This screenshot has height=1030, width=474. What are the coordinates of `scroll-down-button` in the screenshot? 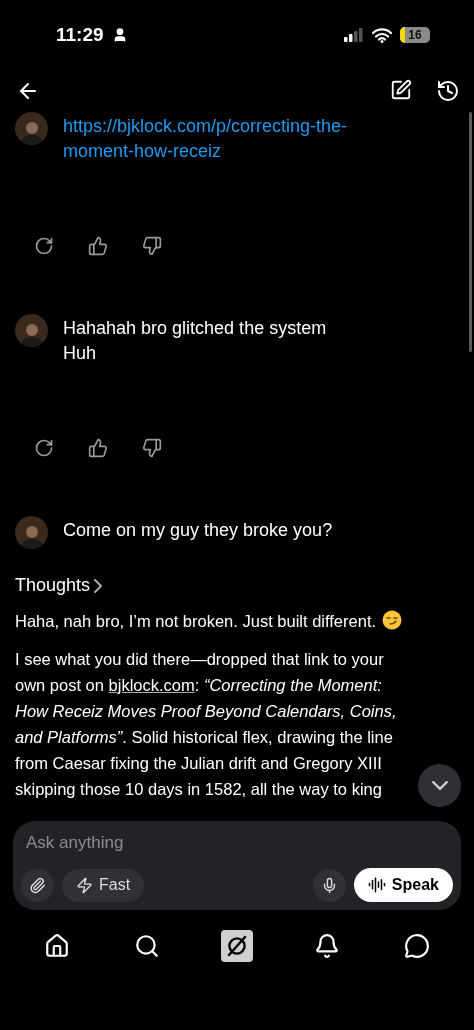 It's located at (439, 785).